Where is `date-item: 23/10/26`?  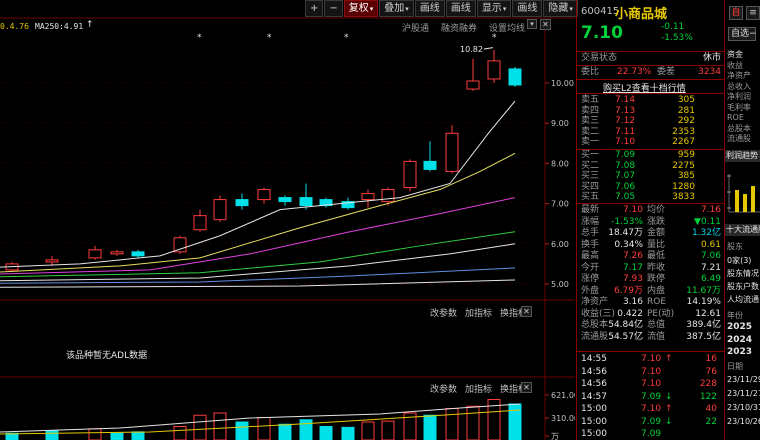
date-item: 23/10/26 is located at coordinates (743, 424).